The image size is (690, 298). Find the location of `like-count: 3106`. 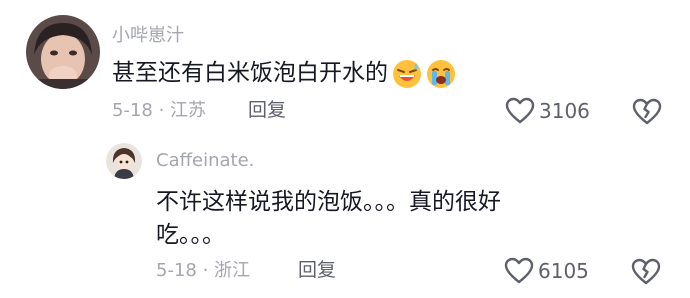

like-count: 3106 is located at coordinates (564, 110).